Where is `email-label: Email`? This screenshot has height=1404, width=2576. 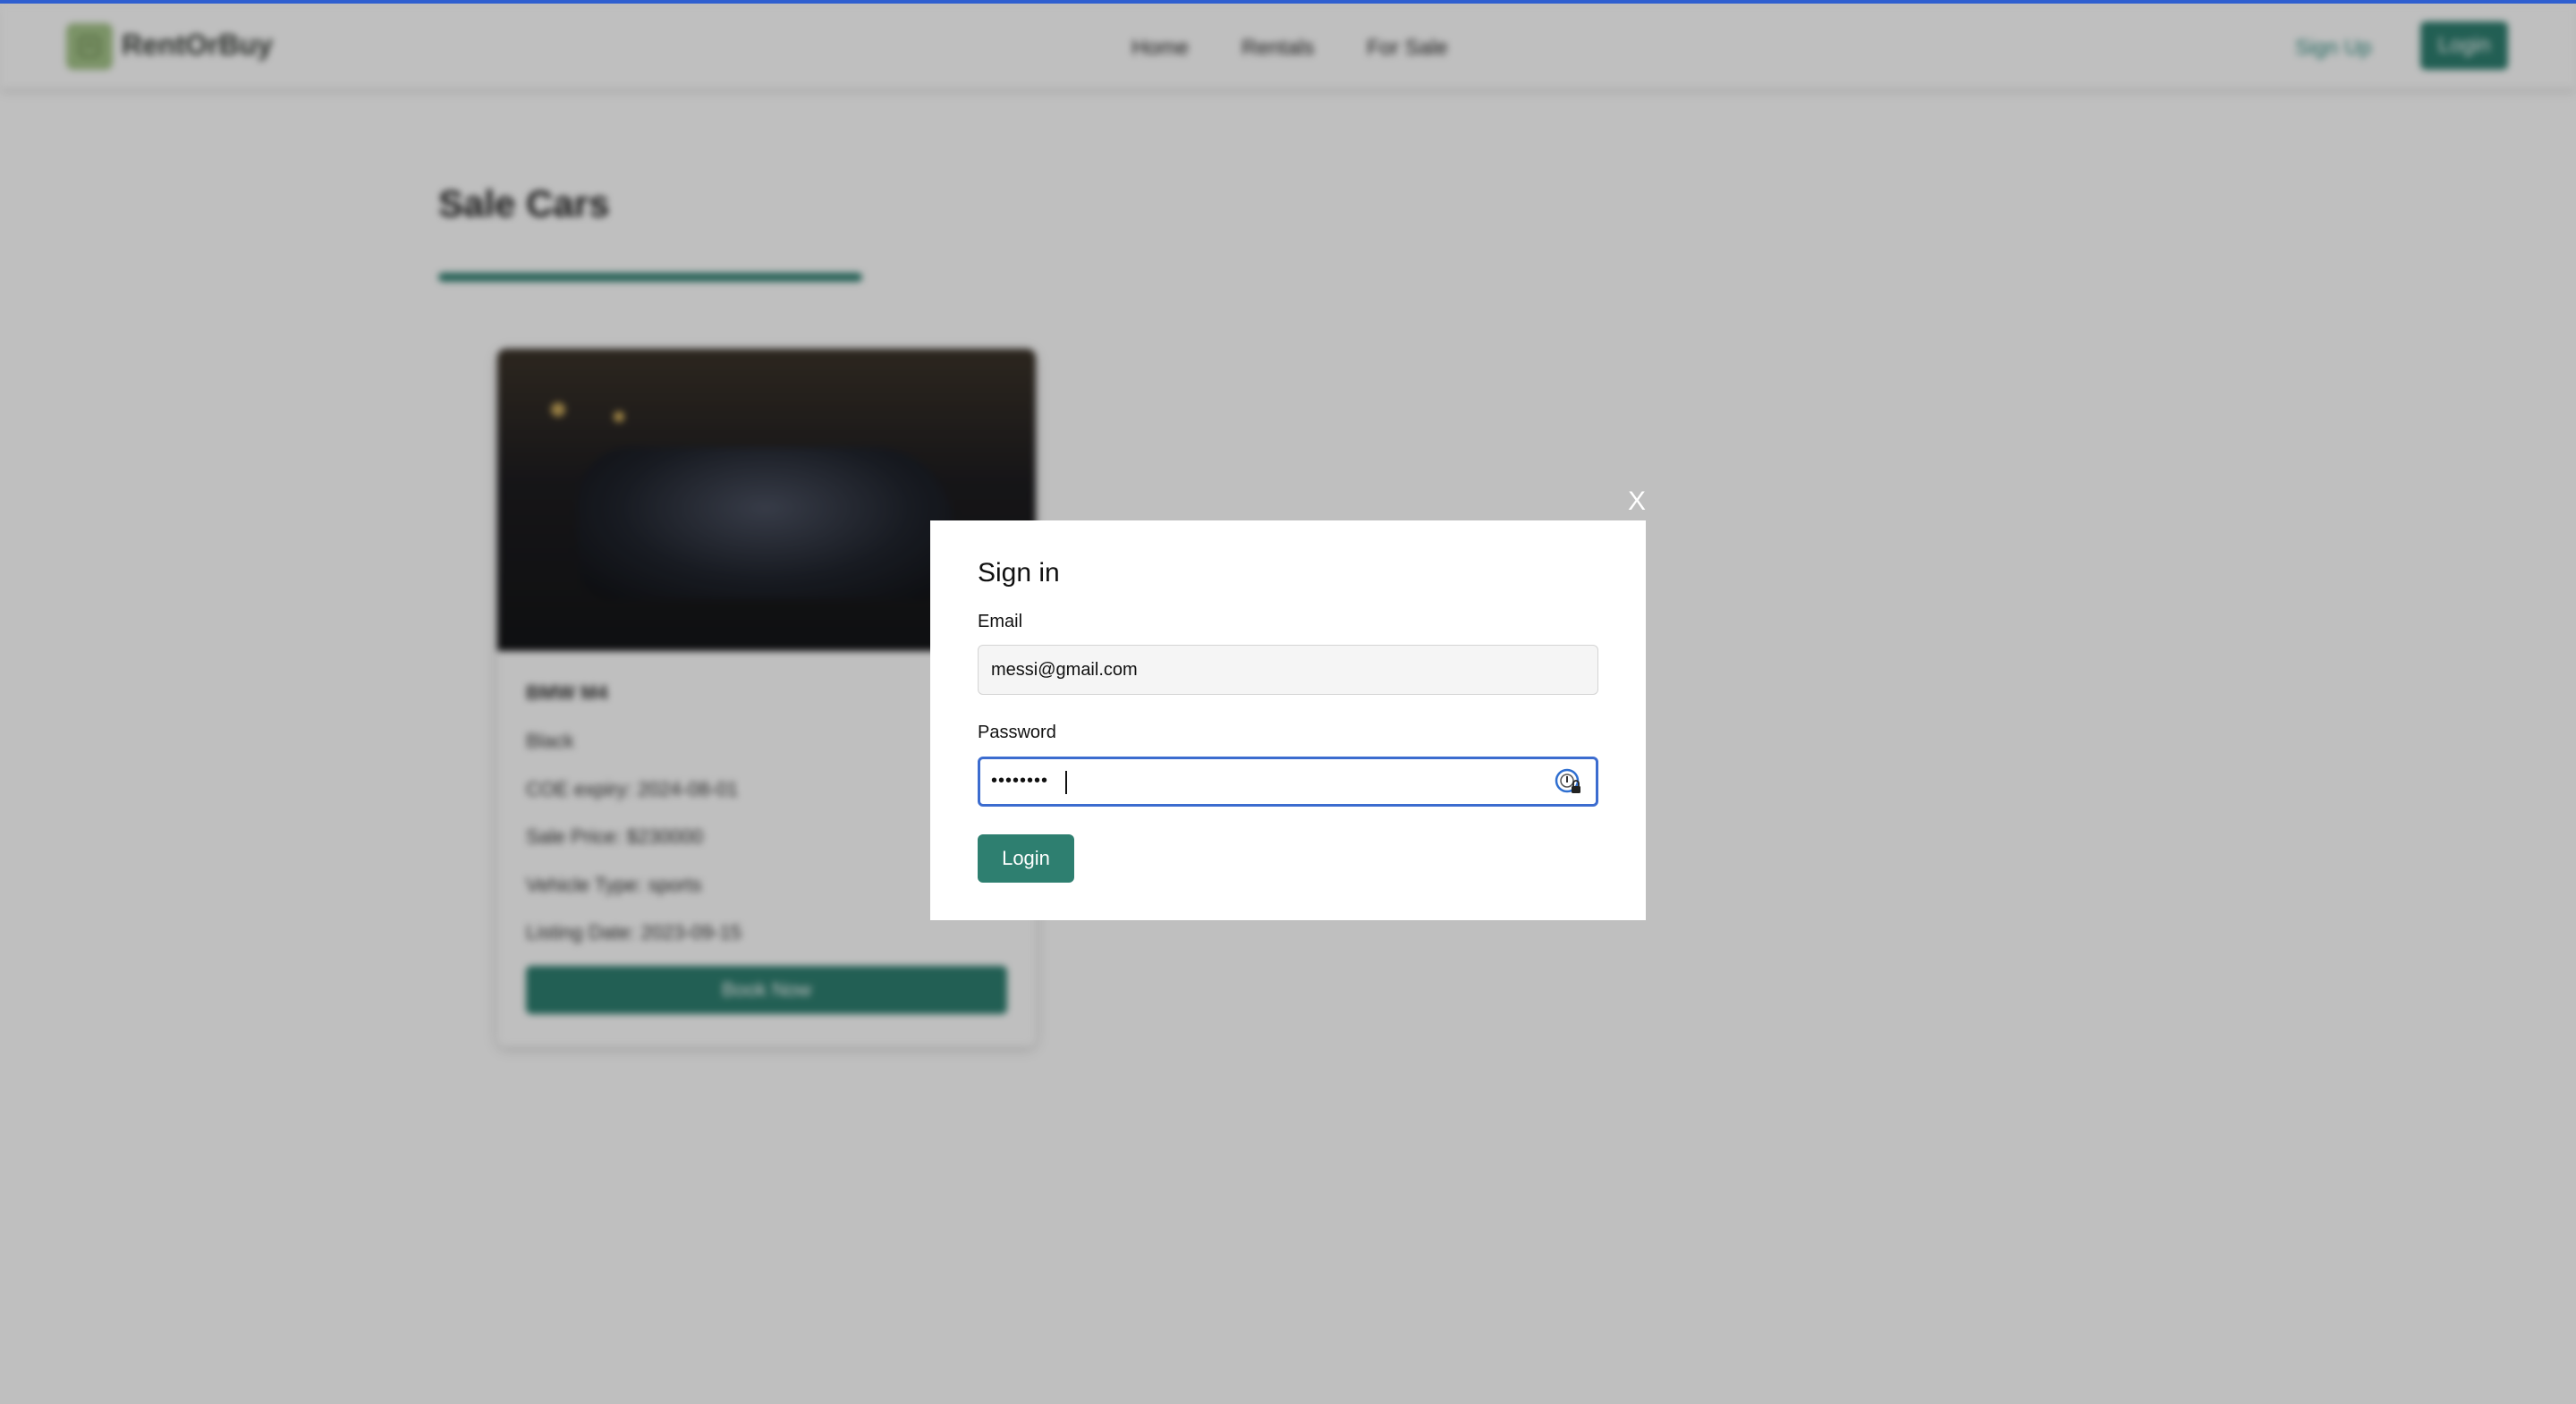 email-label: Email is located at coordinates (1000, 621).